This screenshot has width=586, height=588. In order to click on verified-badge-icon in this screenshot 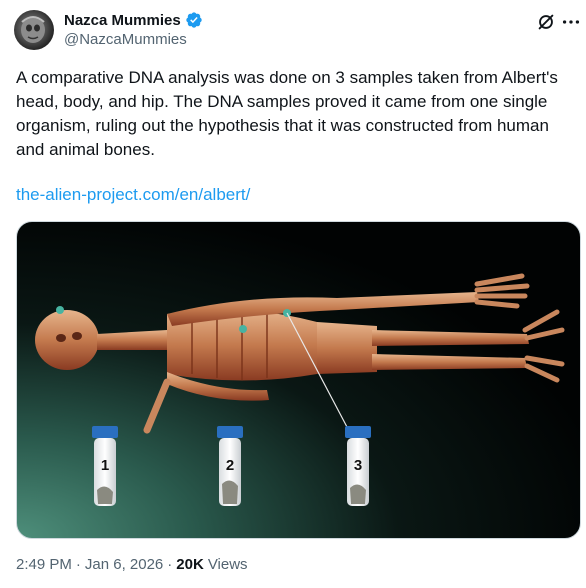, I will do `click(194, 20)`.